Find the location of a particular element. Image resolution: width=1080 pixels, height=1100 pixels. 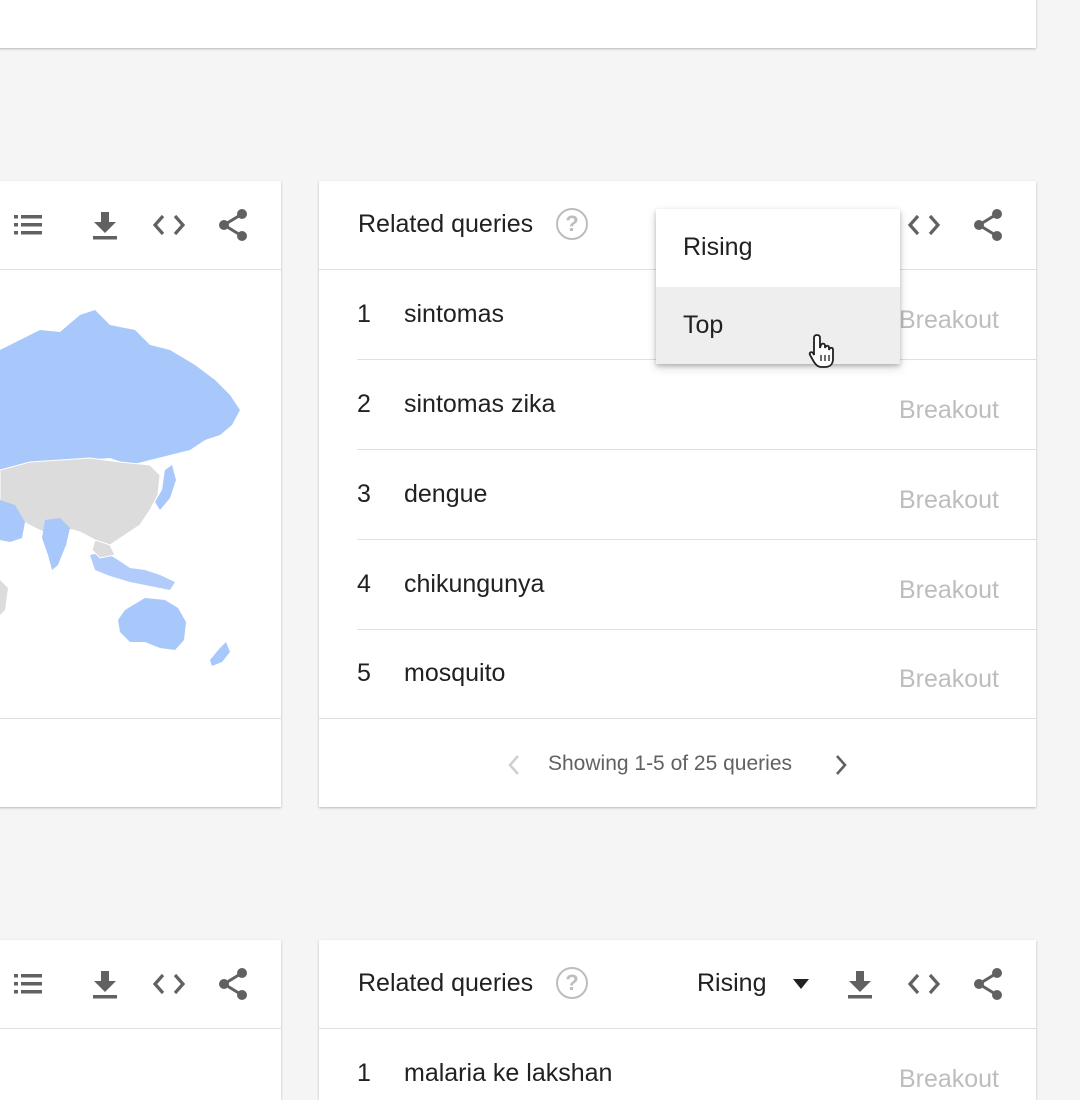

row-query: sintomas is located at coordinates (454, 314).